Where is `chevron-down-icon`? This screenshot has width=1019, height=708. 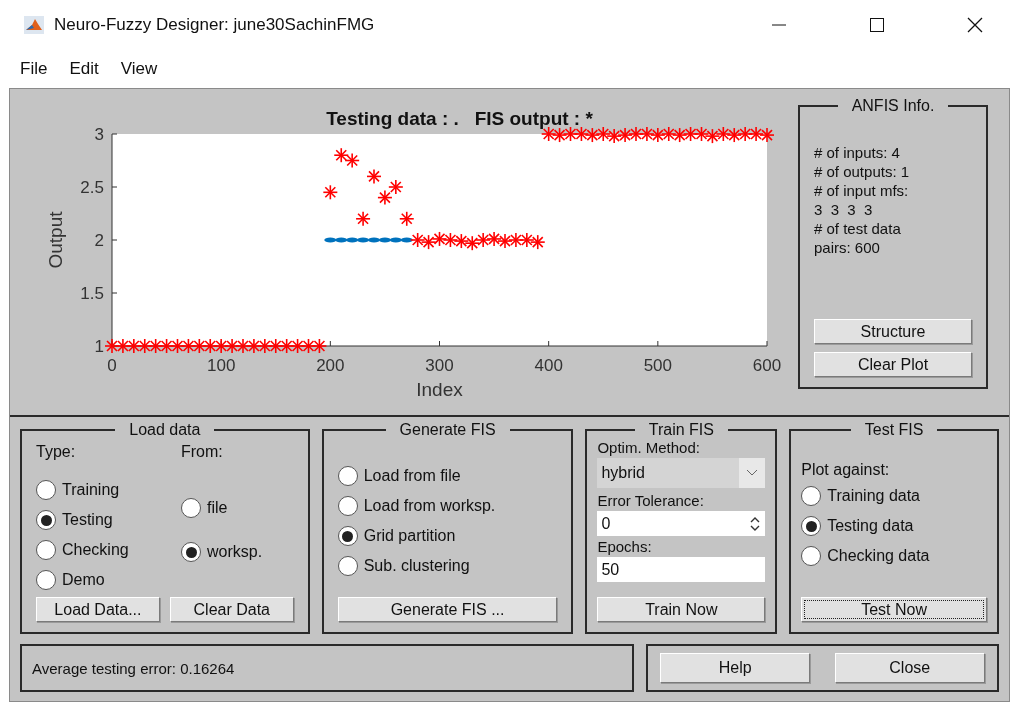
chevron-down-icon is located at coordinates (752, 473).